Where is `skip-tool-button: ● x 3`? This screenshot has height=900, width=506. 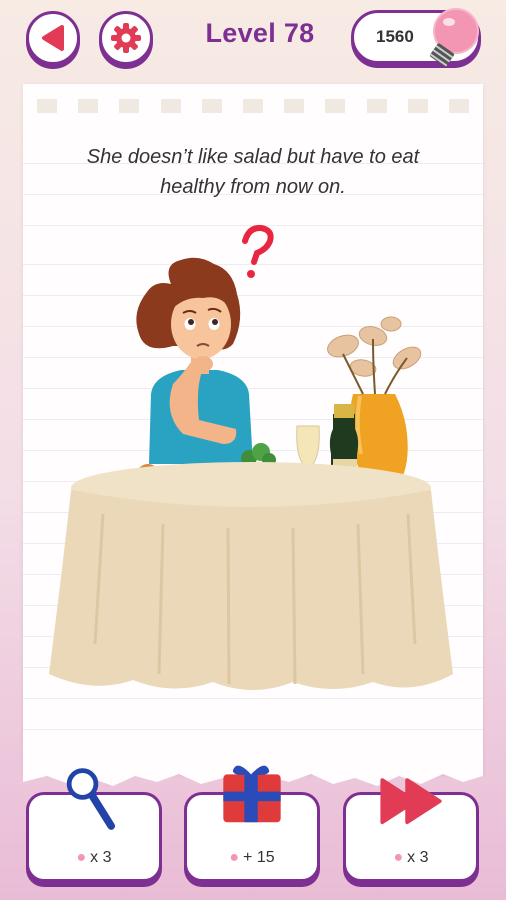 skip-tool-button: ● x 3 is located at coordinates (411, 830).